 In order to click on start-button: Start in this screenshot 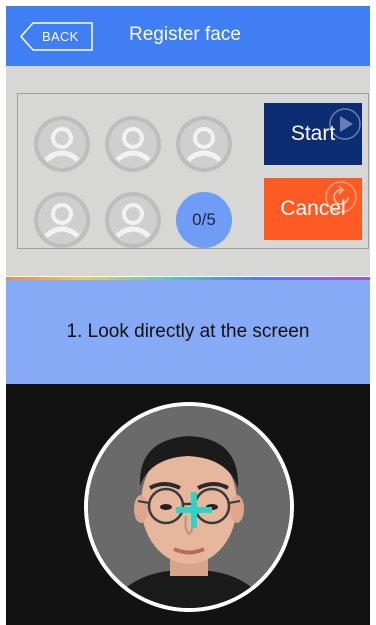, I will do `click(313, 134)`.